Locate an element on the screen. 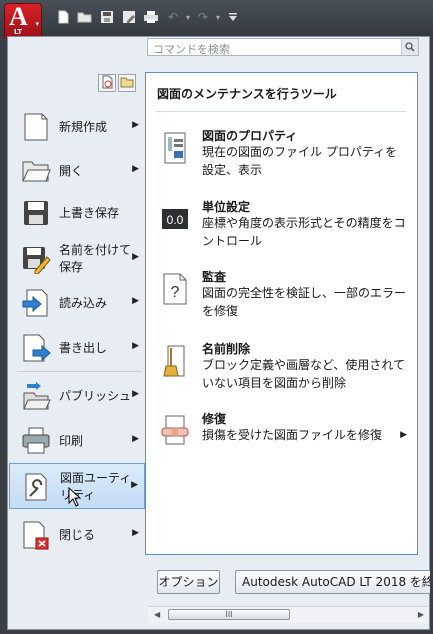 The height and width of the screenshot is (634, 433). open-documents-icon is located at coordinates (127, 83).